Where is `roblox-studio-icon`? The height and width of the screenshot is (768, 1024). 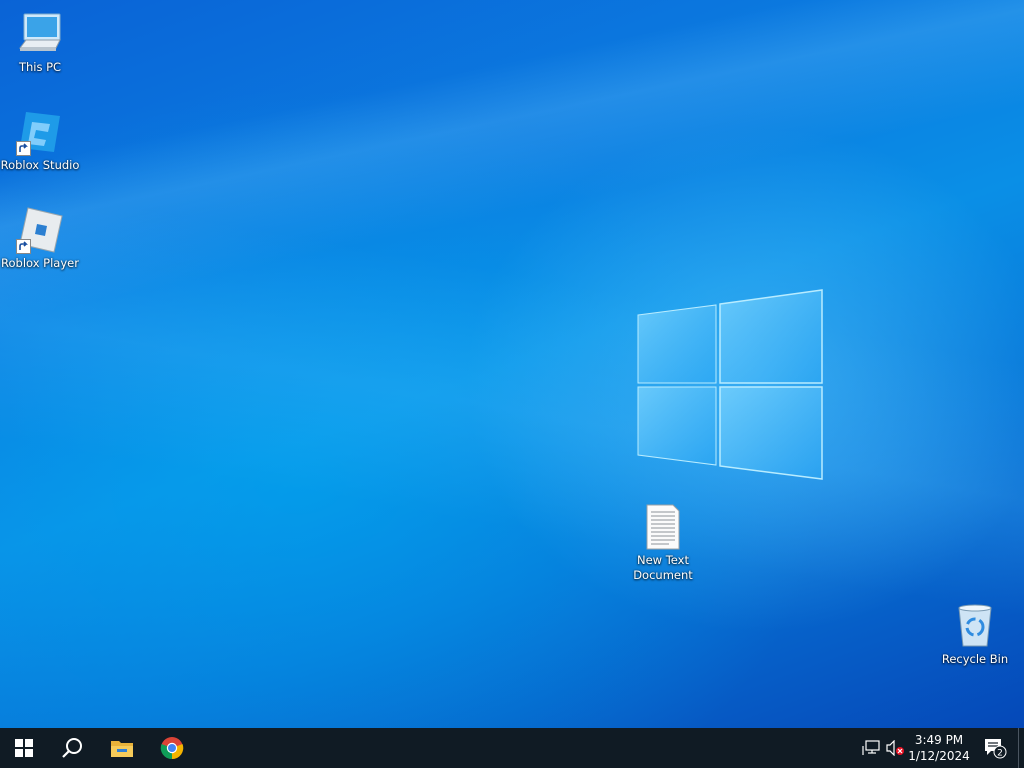
roblox-studio-icon is located at coordinates (40, 132).